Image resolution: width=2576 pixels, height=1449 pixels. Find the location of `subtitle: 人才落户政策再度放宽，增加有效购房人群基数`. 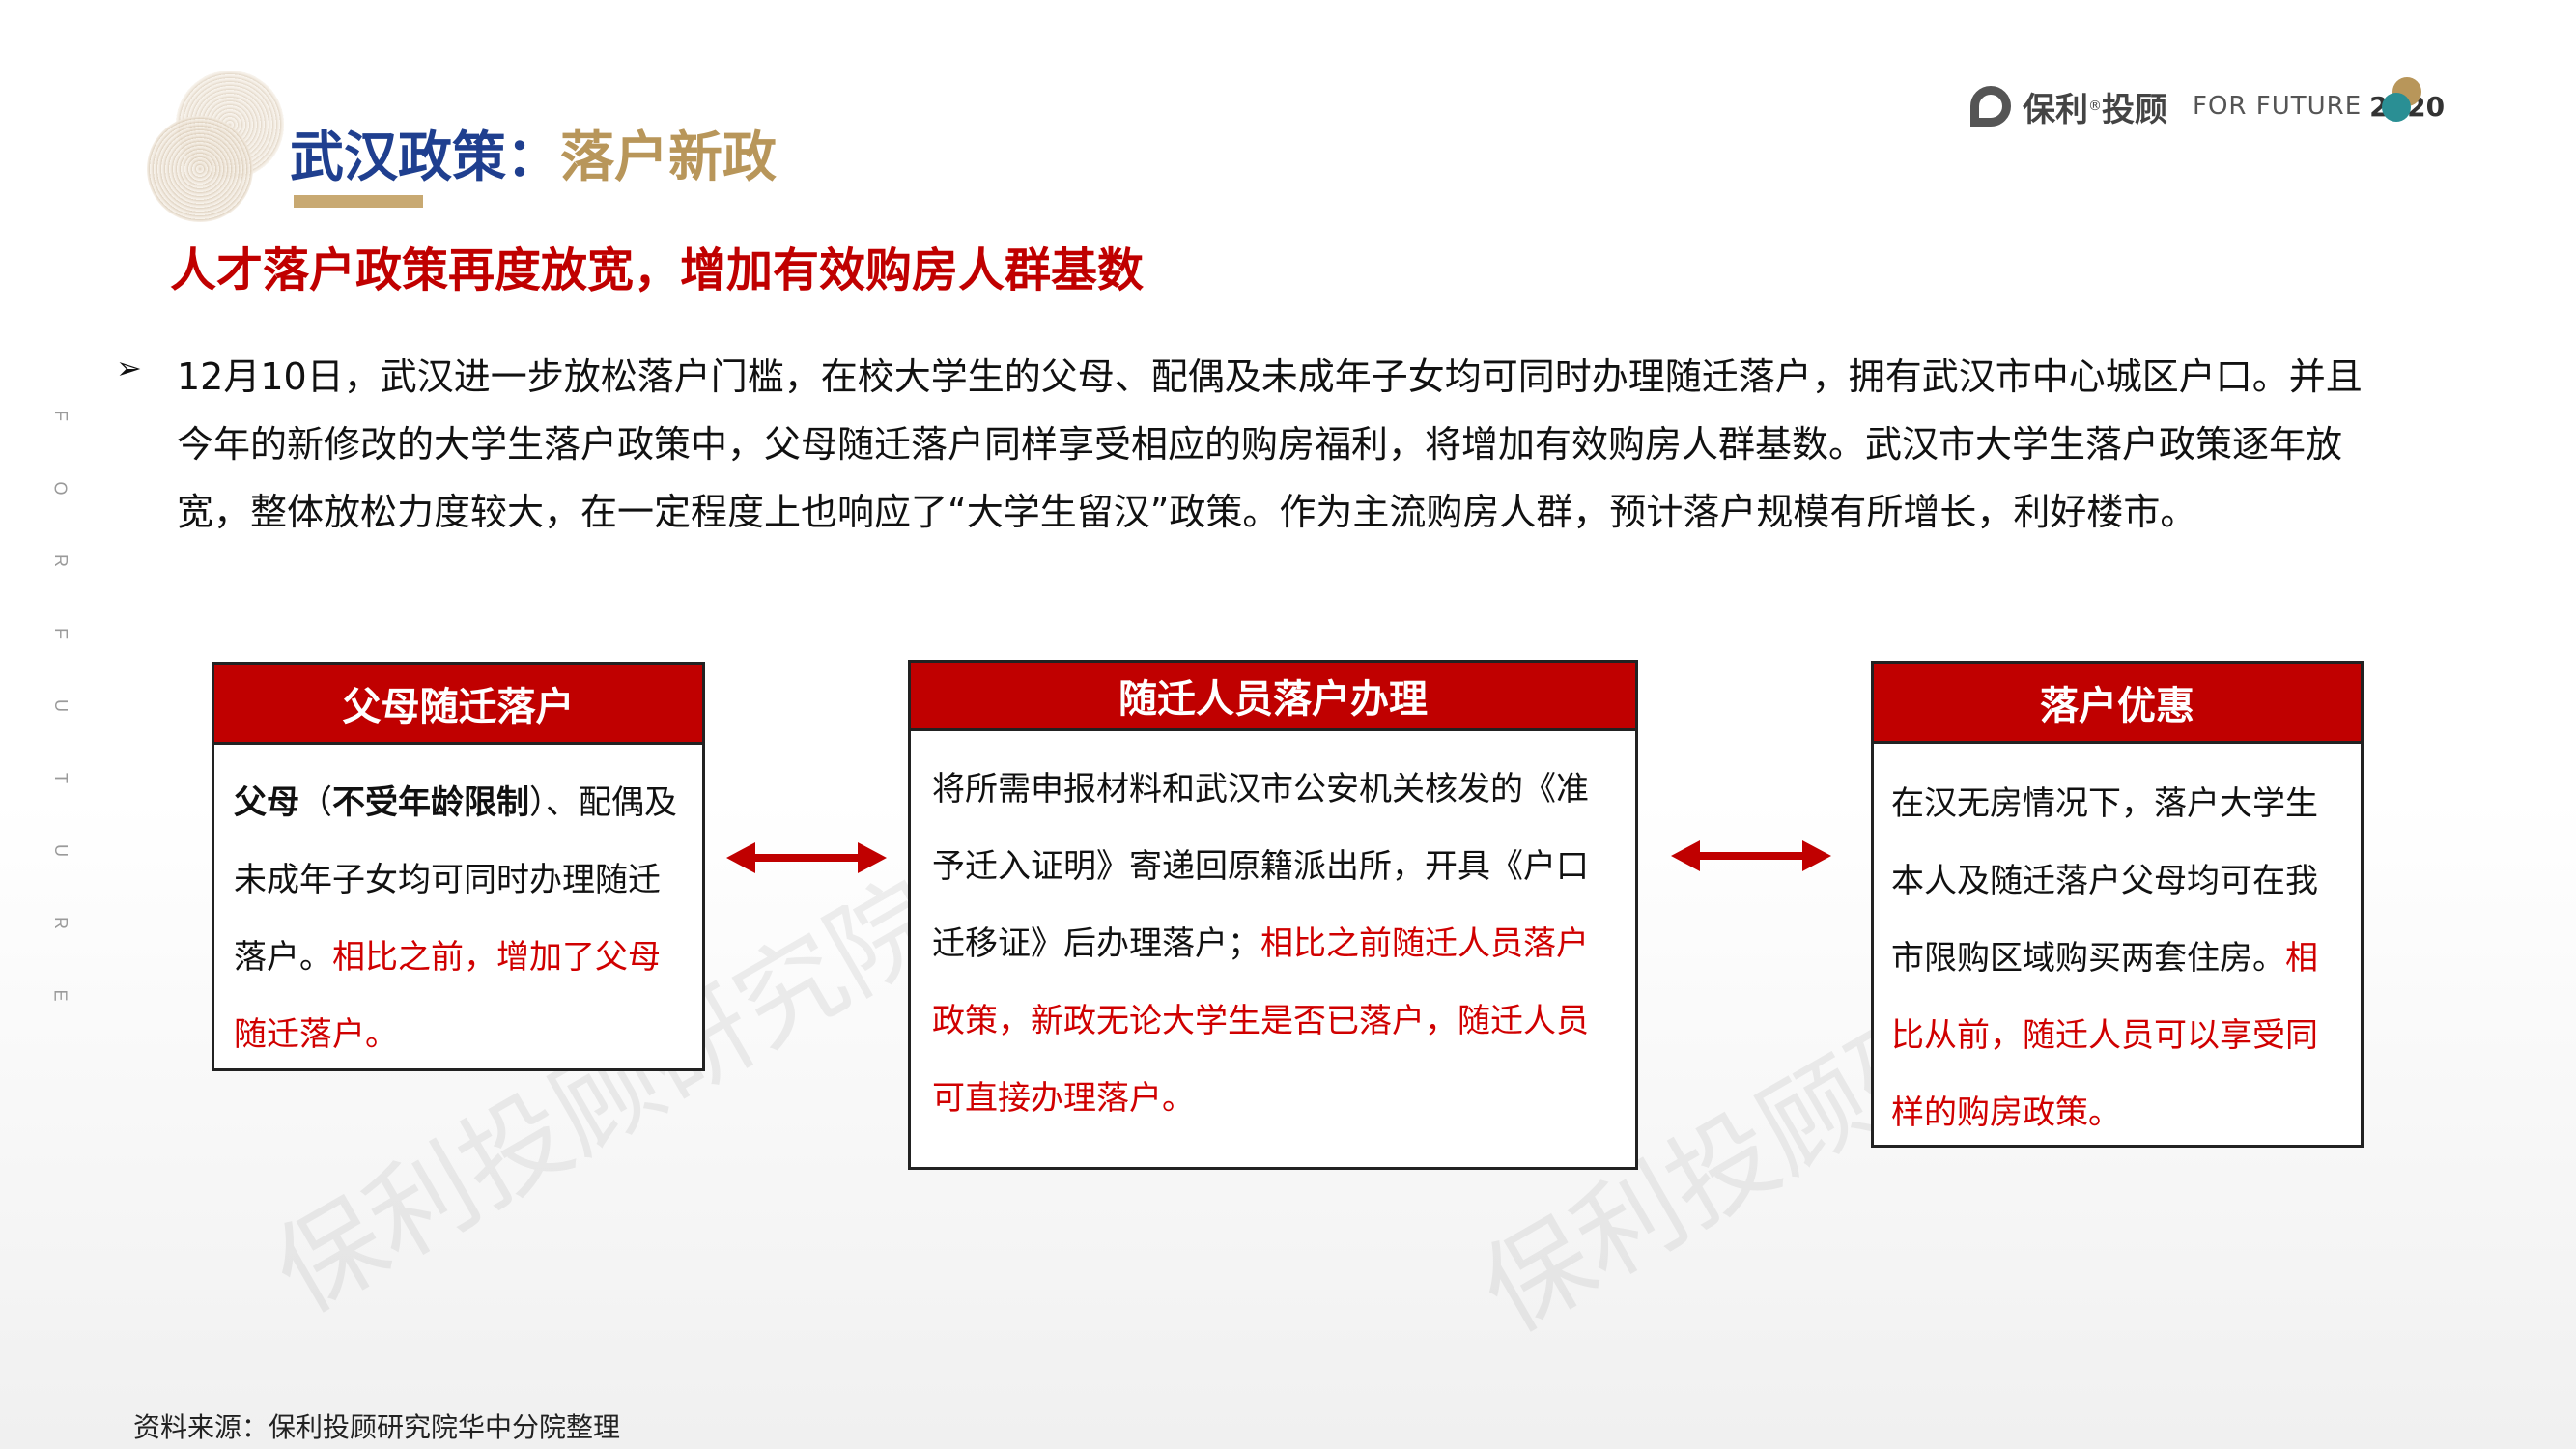

subtitle: 人才落户政策再度放宽，增加有效购房人群基数 is located at coordinates (657, 270).